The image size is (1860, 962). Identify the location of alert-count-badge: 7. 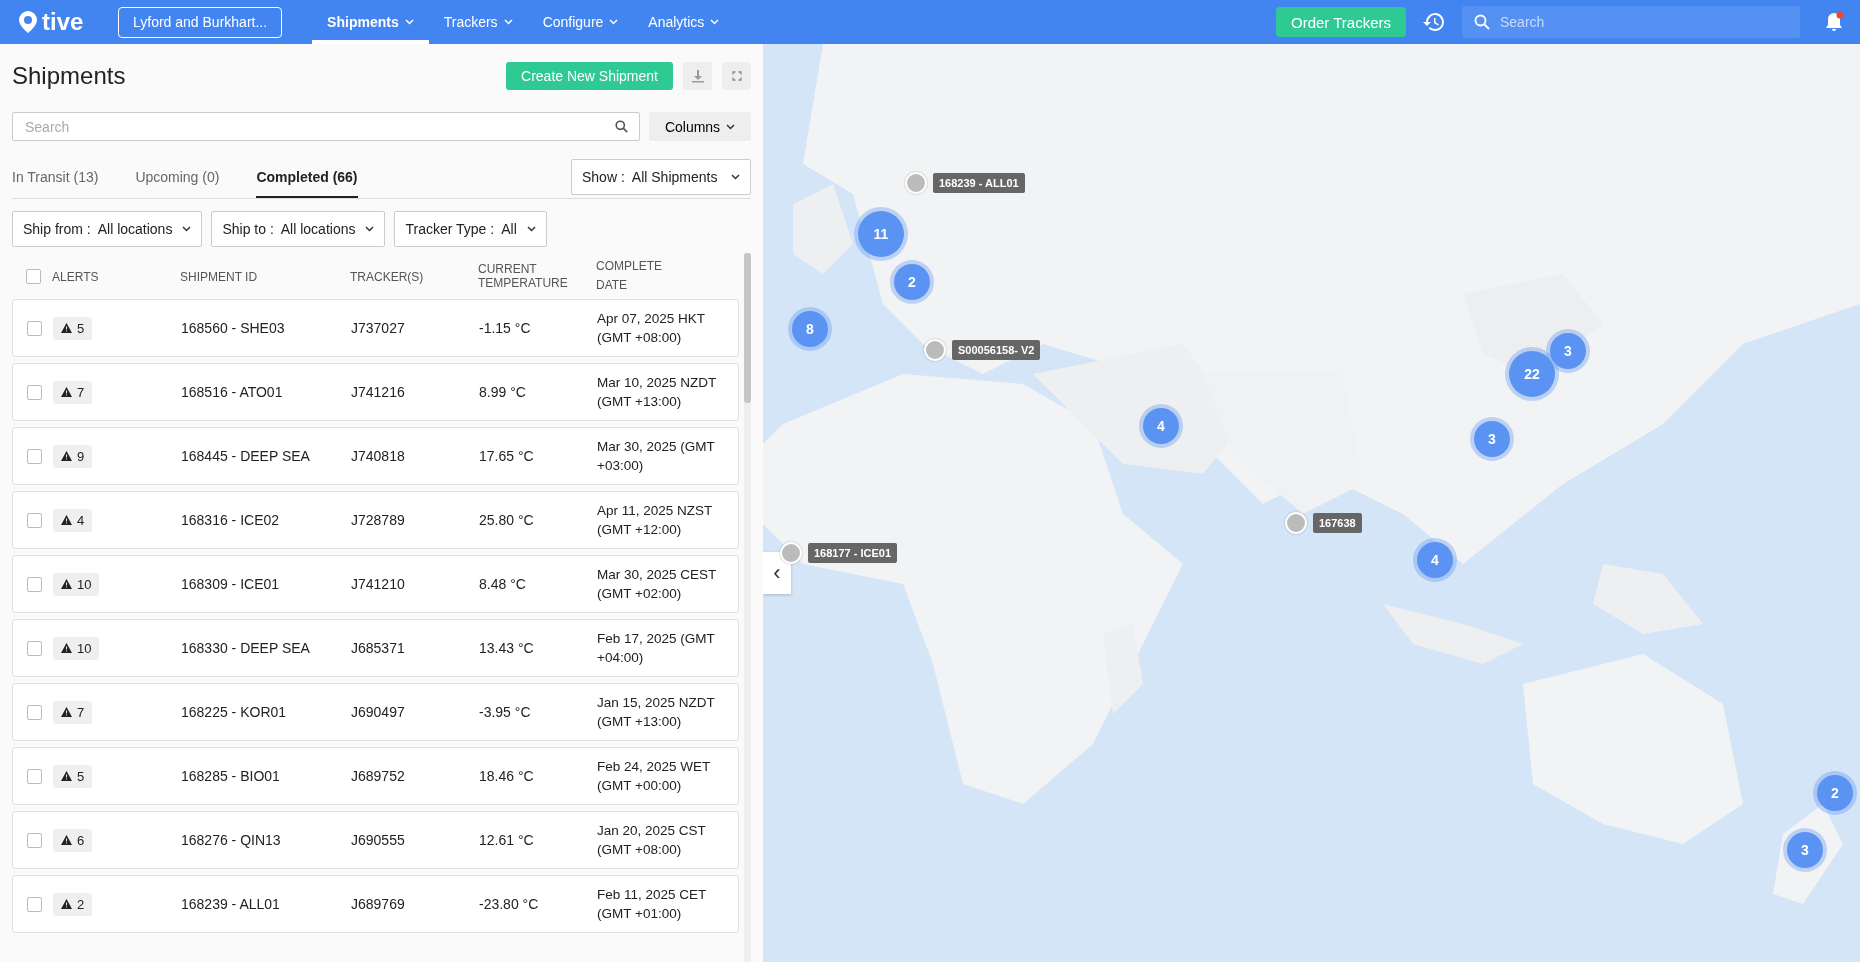
(73, 392).